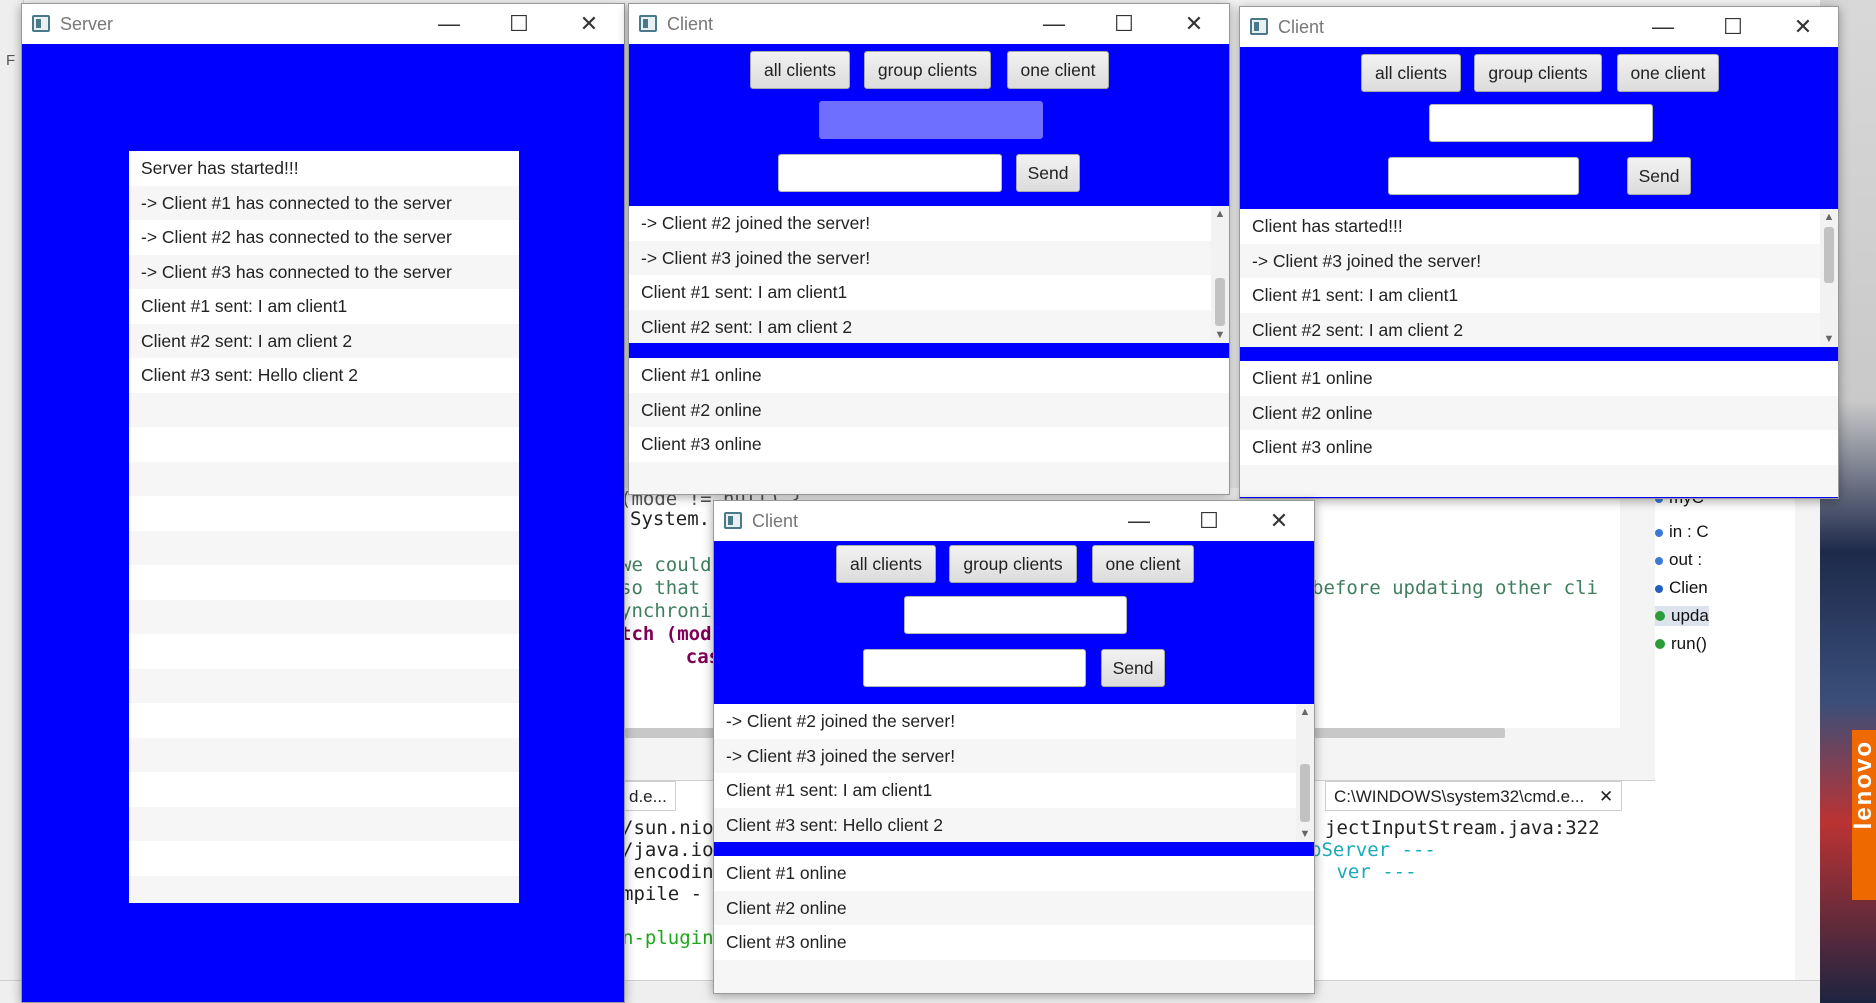 This screenshot has height=1003, width=1876. Describe the element at coordinates (1682, 532) in the screenshot. I see `outline-item: in : C` at that location.